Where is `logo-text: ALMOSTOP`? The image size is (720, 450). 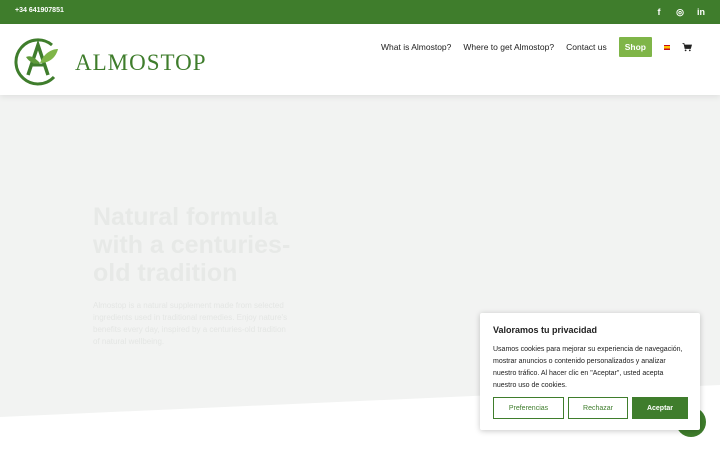
logo-text: ALMOSTOP is located at coordinates (141, 62).